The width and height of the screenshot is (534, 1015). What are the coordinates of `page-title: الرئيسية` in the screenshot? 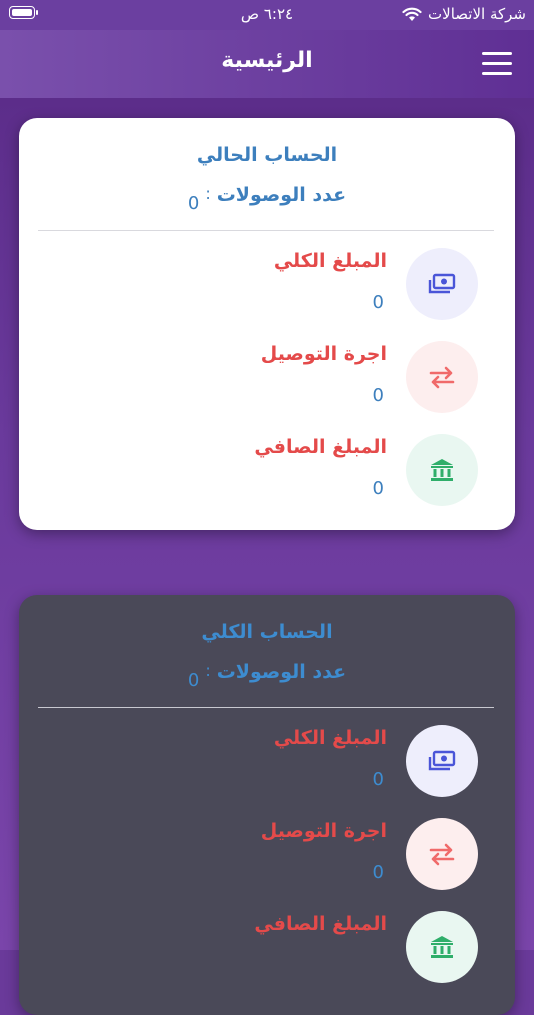 It's located at (267, 60).